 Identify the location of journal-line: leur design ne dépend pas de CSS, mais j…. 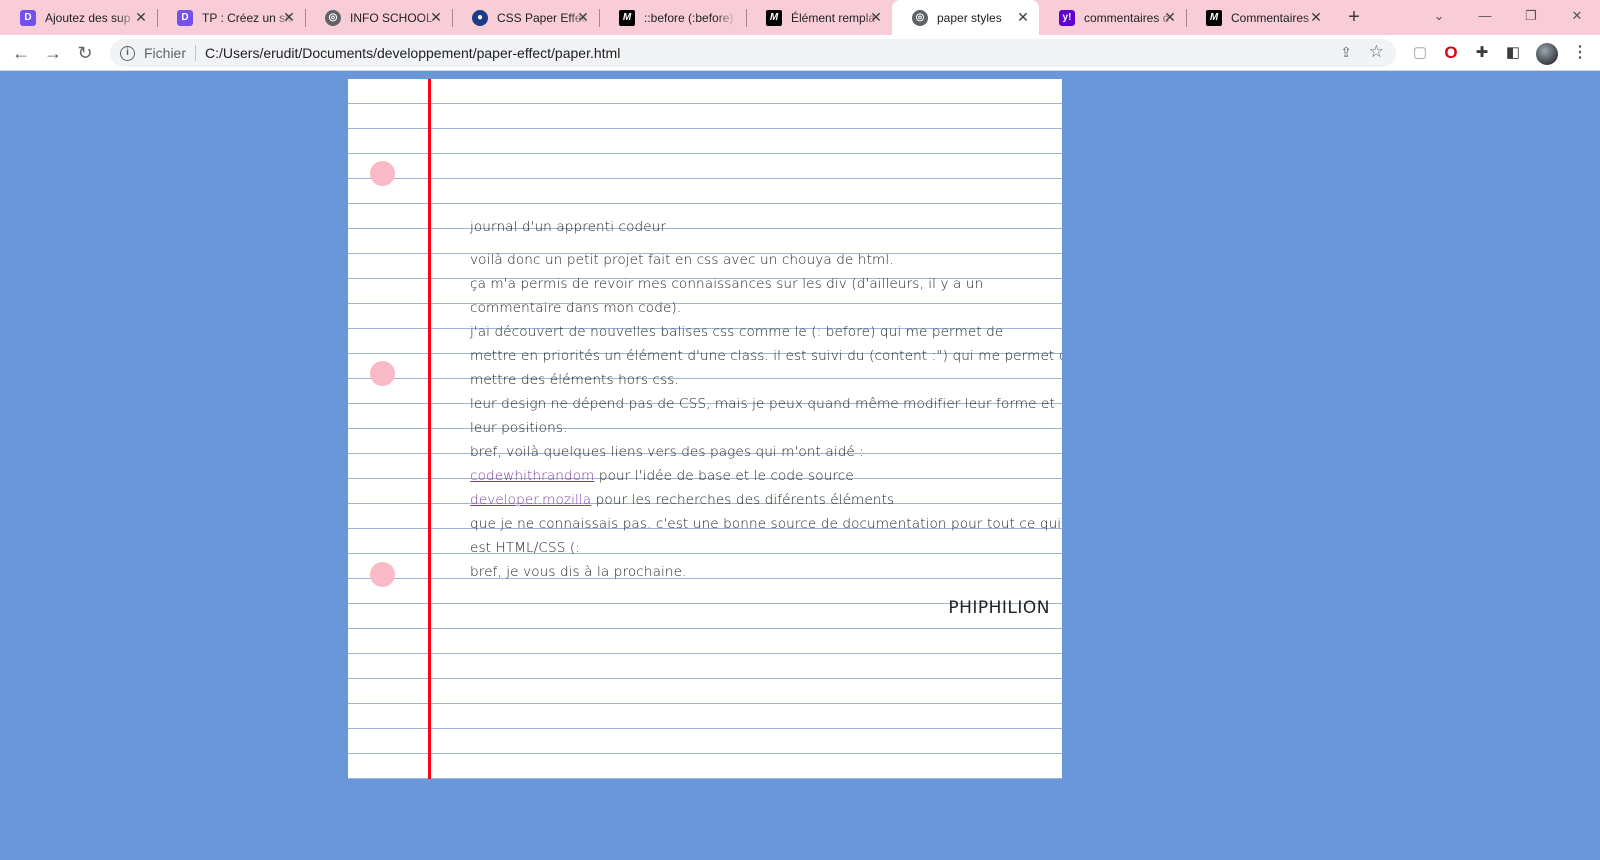
(762, 404).